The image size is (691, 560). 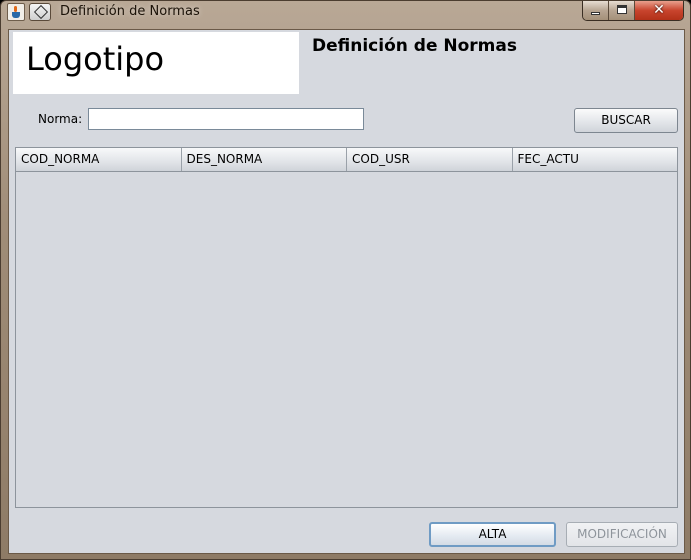 What do you see at coordinates (60, 119) in the screenshot?
I see `norma-label: Norma:` at bounding box center [60, 119].